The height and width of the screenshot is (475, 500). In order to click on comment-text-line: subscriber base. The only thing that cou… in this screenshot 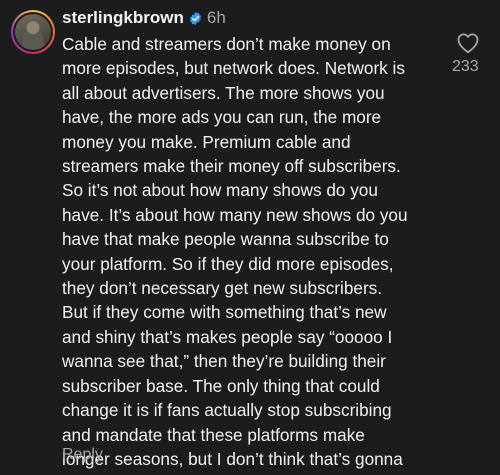, I will do `click(221, 385)`.